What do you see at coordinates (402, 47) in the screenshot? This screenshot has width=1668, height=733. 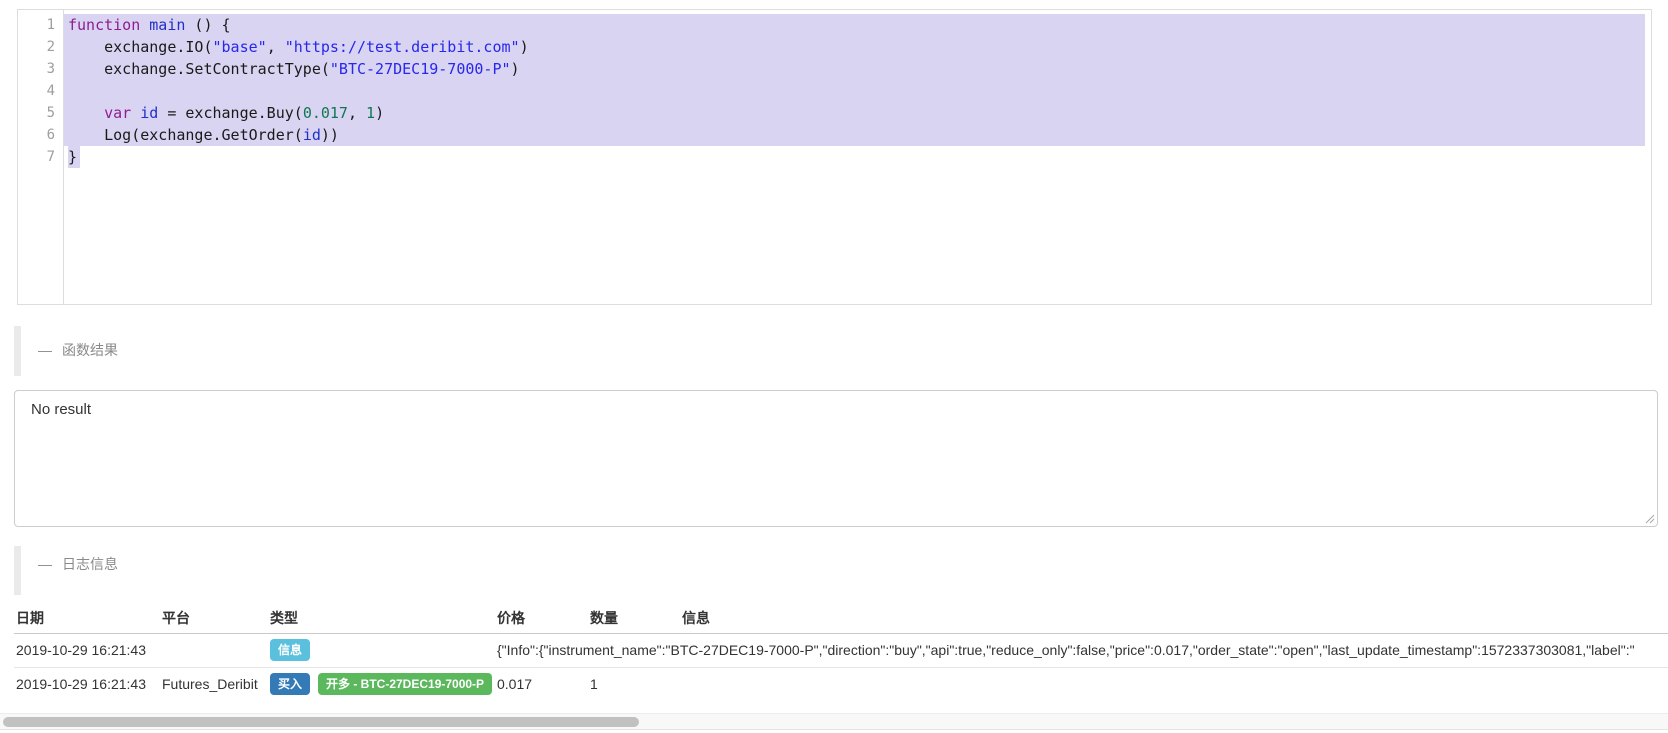 I see `code-token: "https://test.deribit.com"` at bounding box center [402, 47].